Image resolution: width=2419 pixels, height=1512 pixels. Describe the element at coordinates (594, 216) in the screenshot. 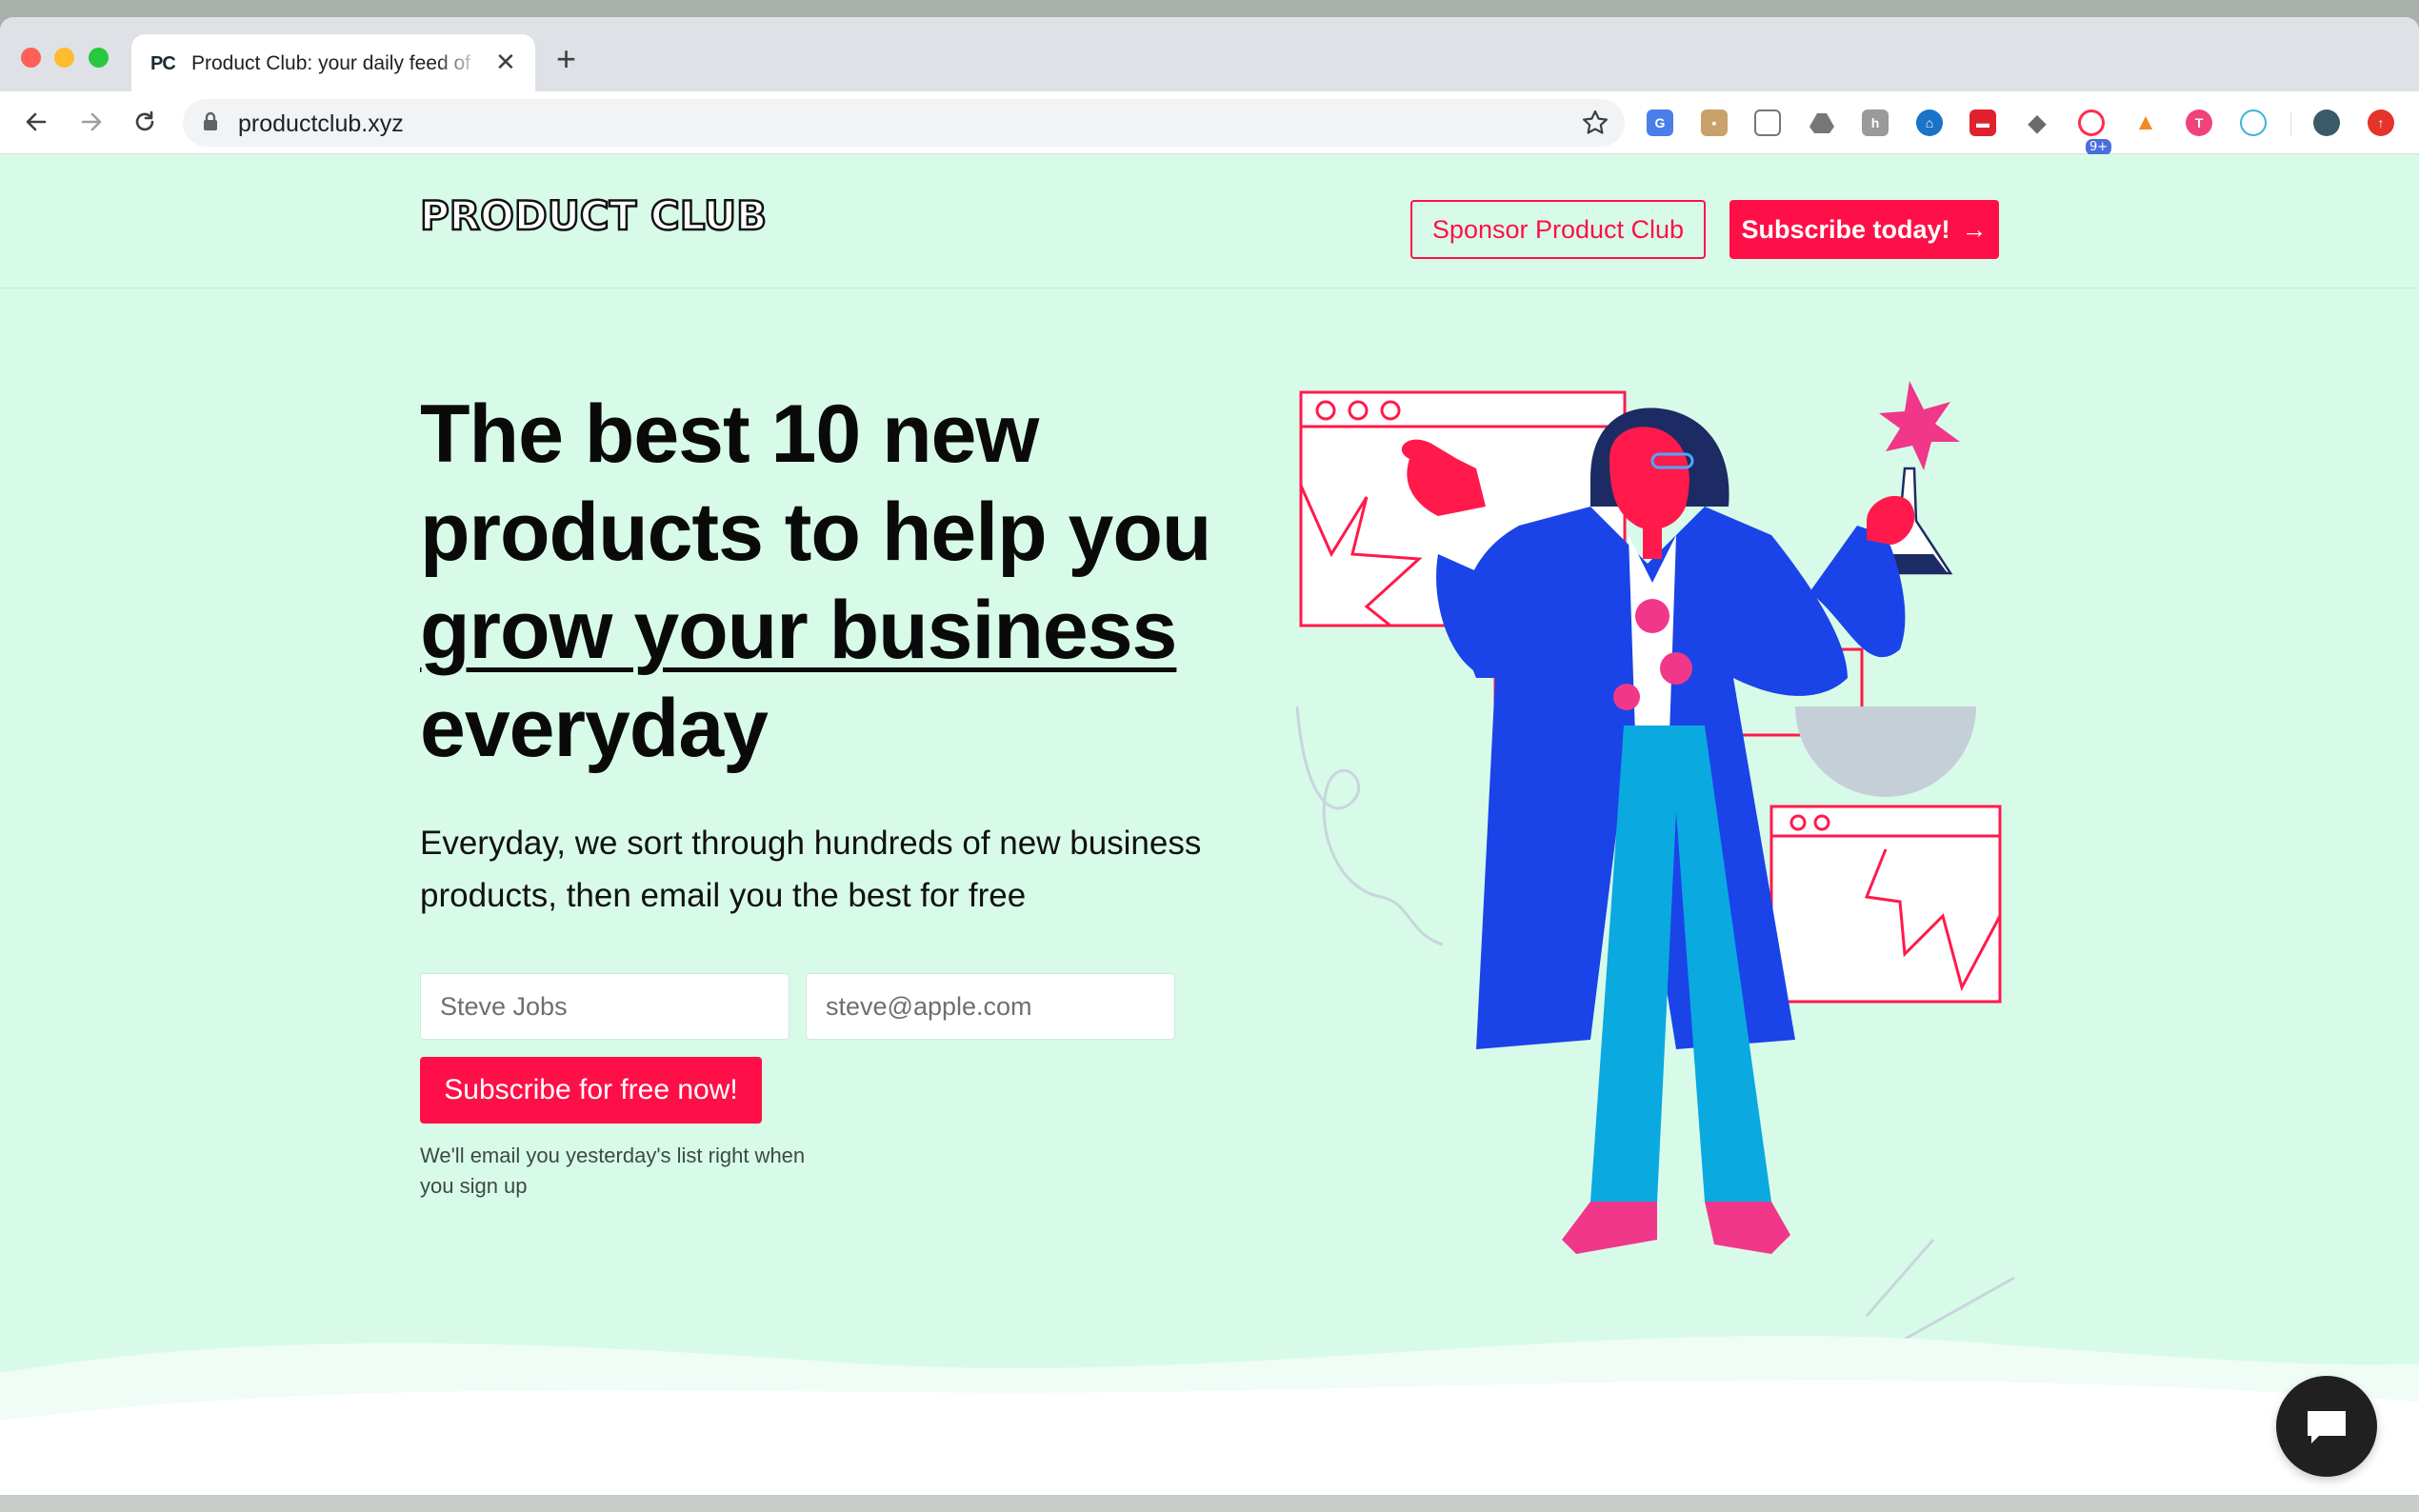

I see `site-logo: PRODUCT CLUB` at that location.